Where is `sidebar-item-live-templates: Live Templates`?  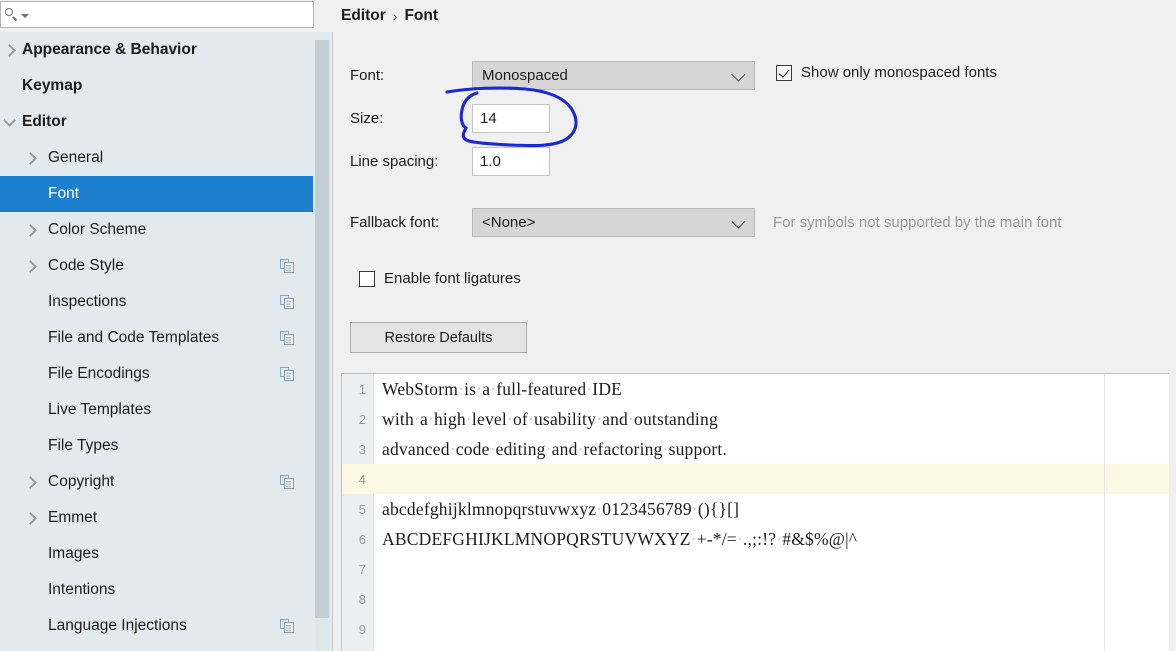
sidebar-item-live-templates: Live Templates is located at coordinates (156, 410).